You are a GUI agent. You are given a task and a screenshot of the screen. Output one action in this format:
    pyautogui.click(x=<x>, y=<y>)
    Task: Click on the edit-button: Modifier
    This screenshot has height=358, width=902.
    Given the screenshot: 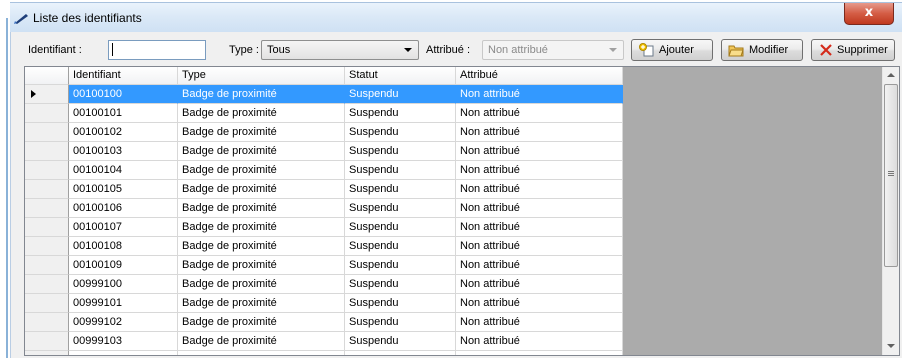 What is the action you would take?
    pyautogui.click(x=762, y=50)
    